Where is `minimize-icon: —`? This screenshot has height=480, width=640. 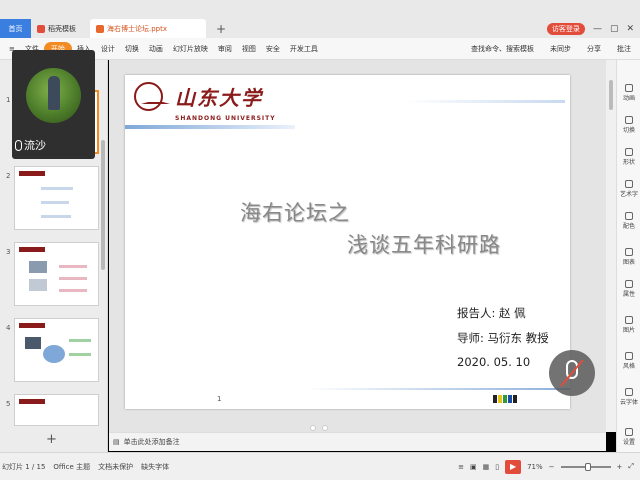 minimize-icon: — is located at coordinates (597, 29).